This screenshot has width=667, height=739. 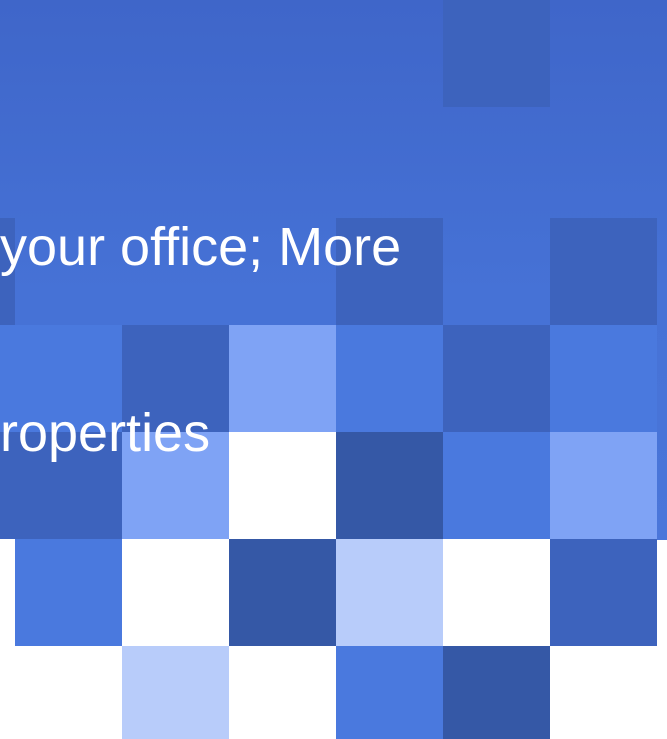 I want to click on title-line-1: your office; More, so click(x=201, y=247).